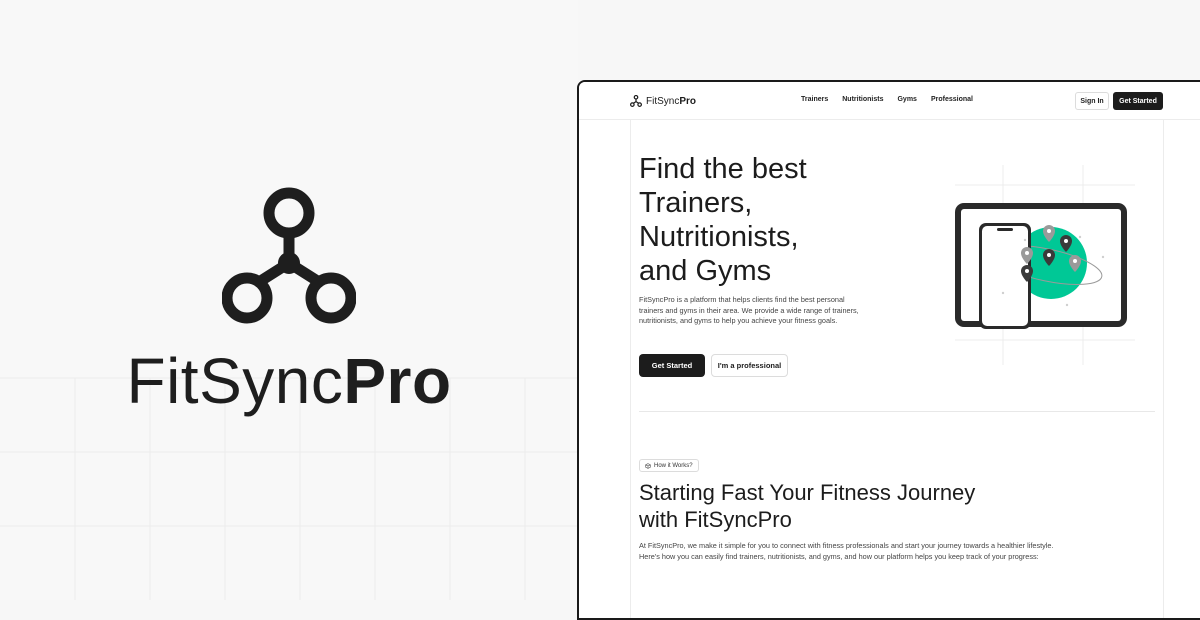 This screenshot has height=620, width=1200. What do you see at coordinates (952, 99) in the screenshot?
I see `nav-item-professional: Professional` at bounding box center [952, 99].